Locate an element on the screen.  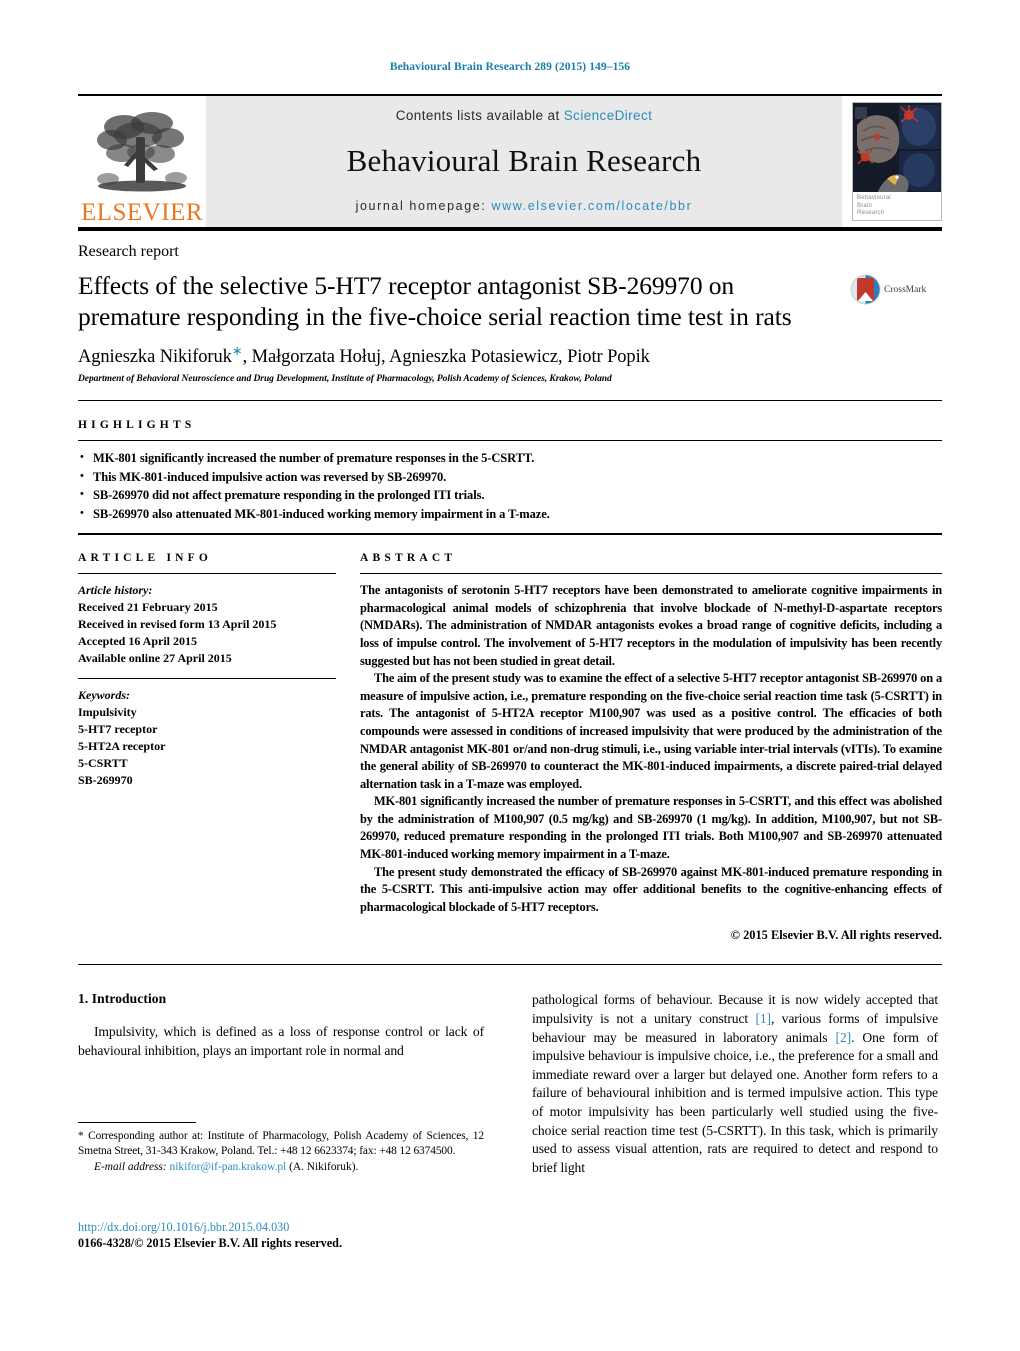
keywords-rule is located at coordinates (207, 679).